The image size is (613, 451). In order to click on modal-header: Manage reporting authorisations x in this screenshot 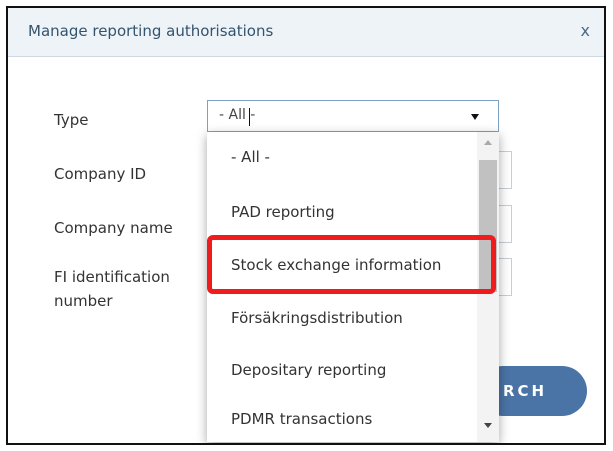, I will do `click(306, 32)`.